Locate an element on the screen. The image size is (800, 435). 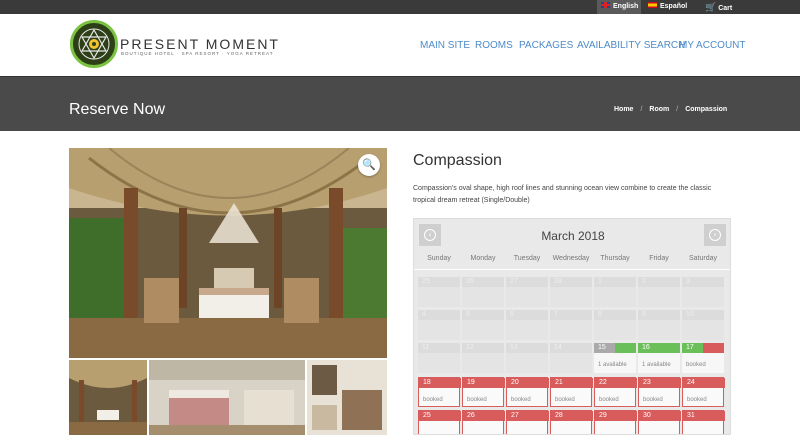
nav-my-account: MY ACCOUNT is located at coordinates (712, 45).